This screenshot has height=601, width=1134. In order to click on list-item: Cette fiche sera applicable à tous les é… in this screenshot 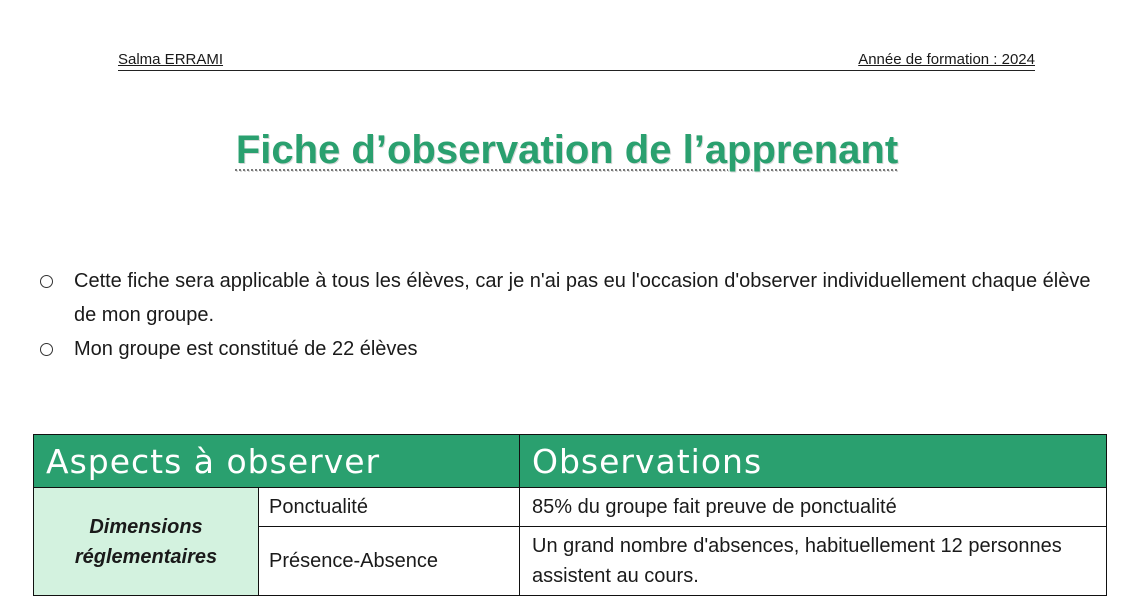, I will do `click(570, 298)`.